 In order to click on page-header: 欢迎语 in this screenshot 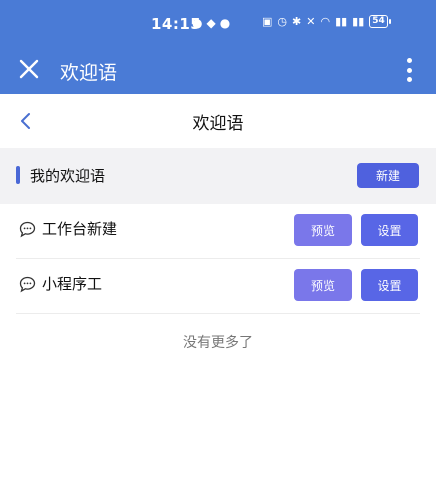, I will do `click(218, 121)`.